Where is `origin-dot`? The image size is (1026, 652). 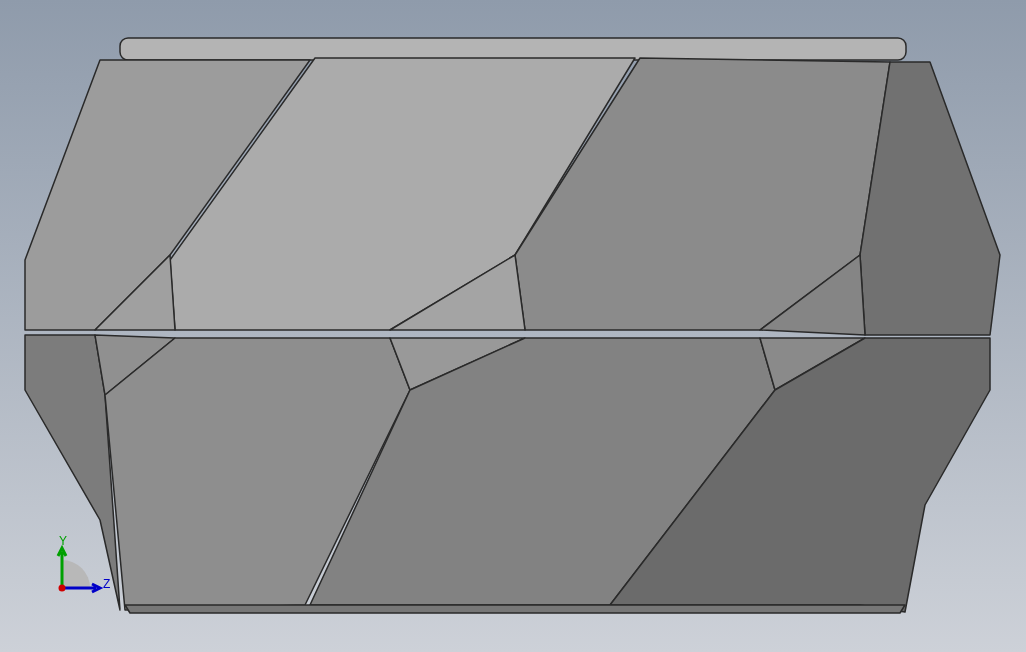 origin-dot is located at coordinates (62, 588).